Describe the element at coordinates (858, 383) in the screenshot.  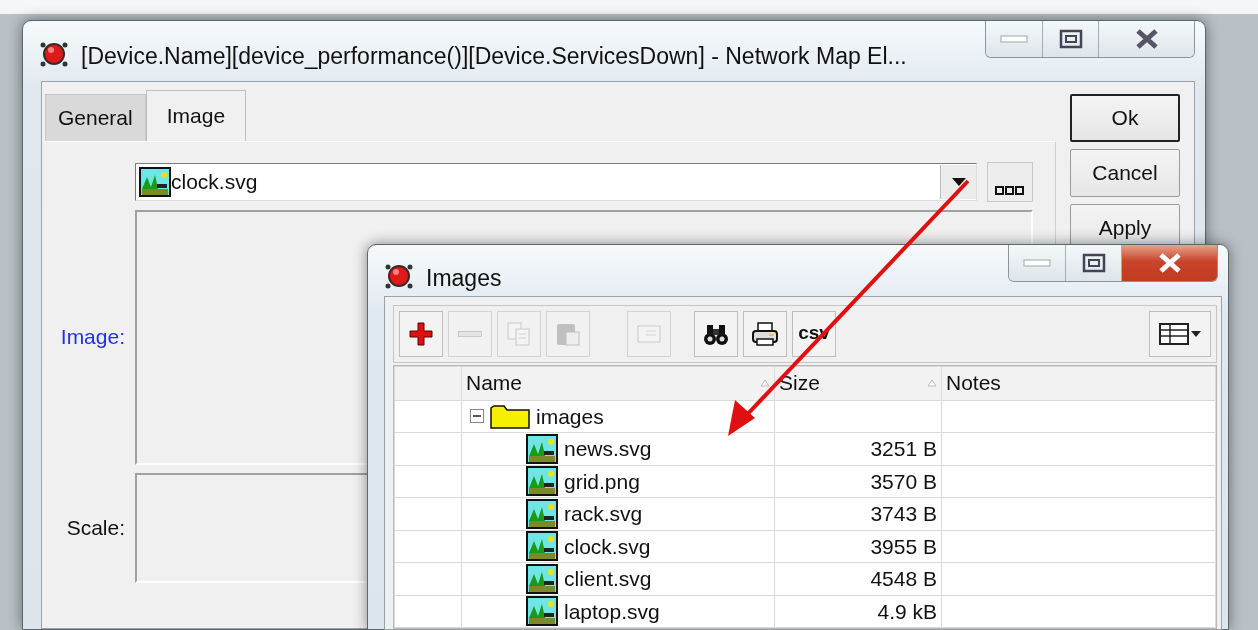
I see `column-header: Size` at that location.